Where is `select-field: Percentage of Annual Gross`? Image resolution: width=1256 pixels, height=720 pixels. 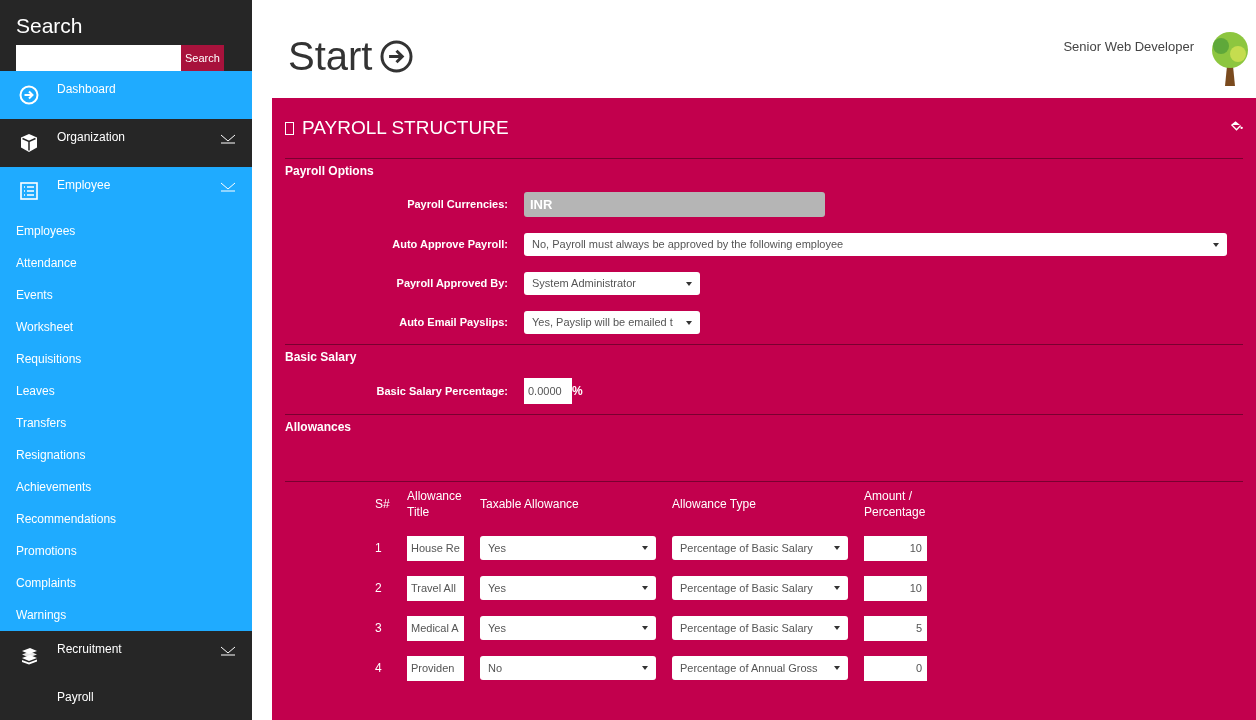
select-field: Percentage of Annual Gross is located at coordinates (760, 668).